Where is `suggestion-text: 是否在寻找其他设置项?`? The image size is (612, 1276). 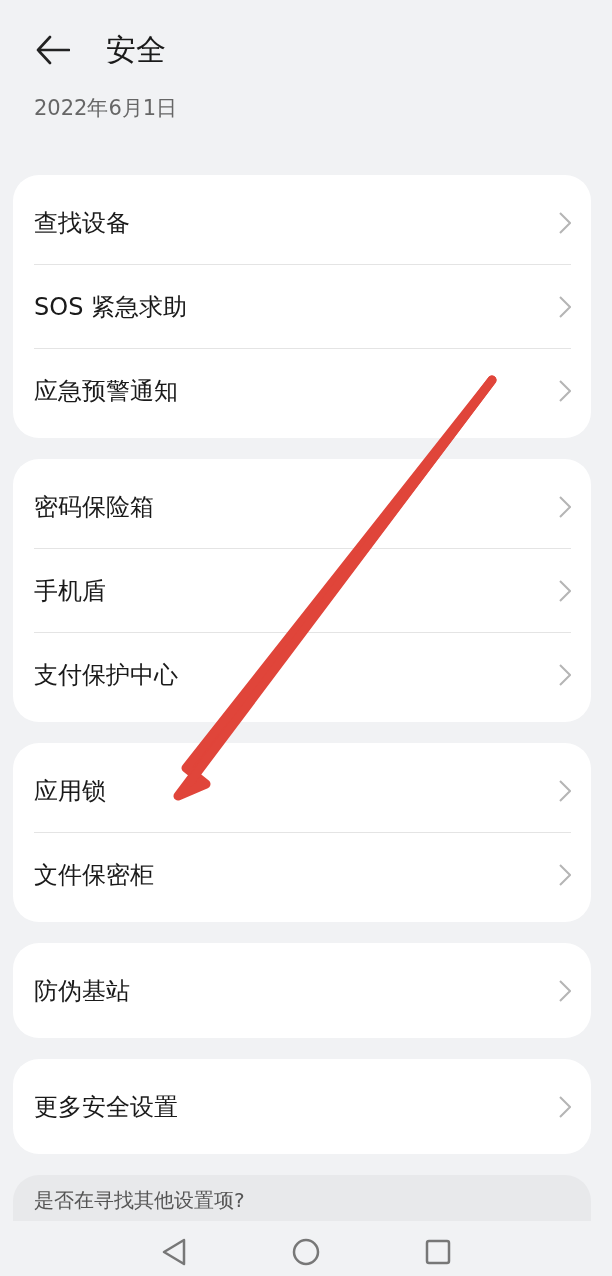 suggestion-text: 是否在寻找其他设置项? is located at coordinates (139, 1200).